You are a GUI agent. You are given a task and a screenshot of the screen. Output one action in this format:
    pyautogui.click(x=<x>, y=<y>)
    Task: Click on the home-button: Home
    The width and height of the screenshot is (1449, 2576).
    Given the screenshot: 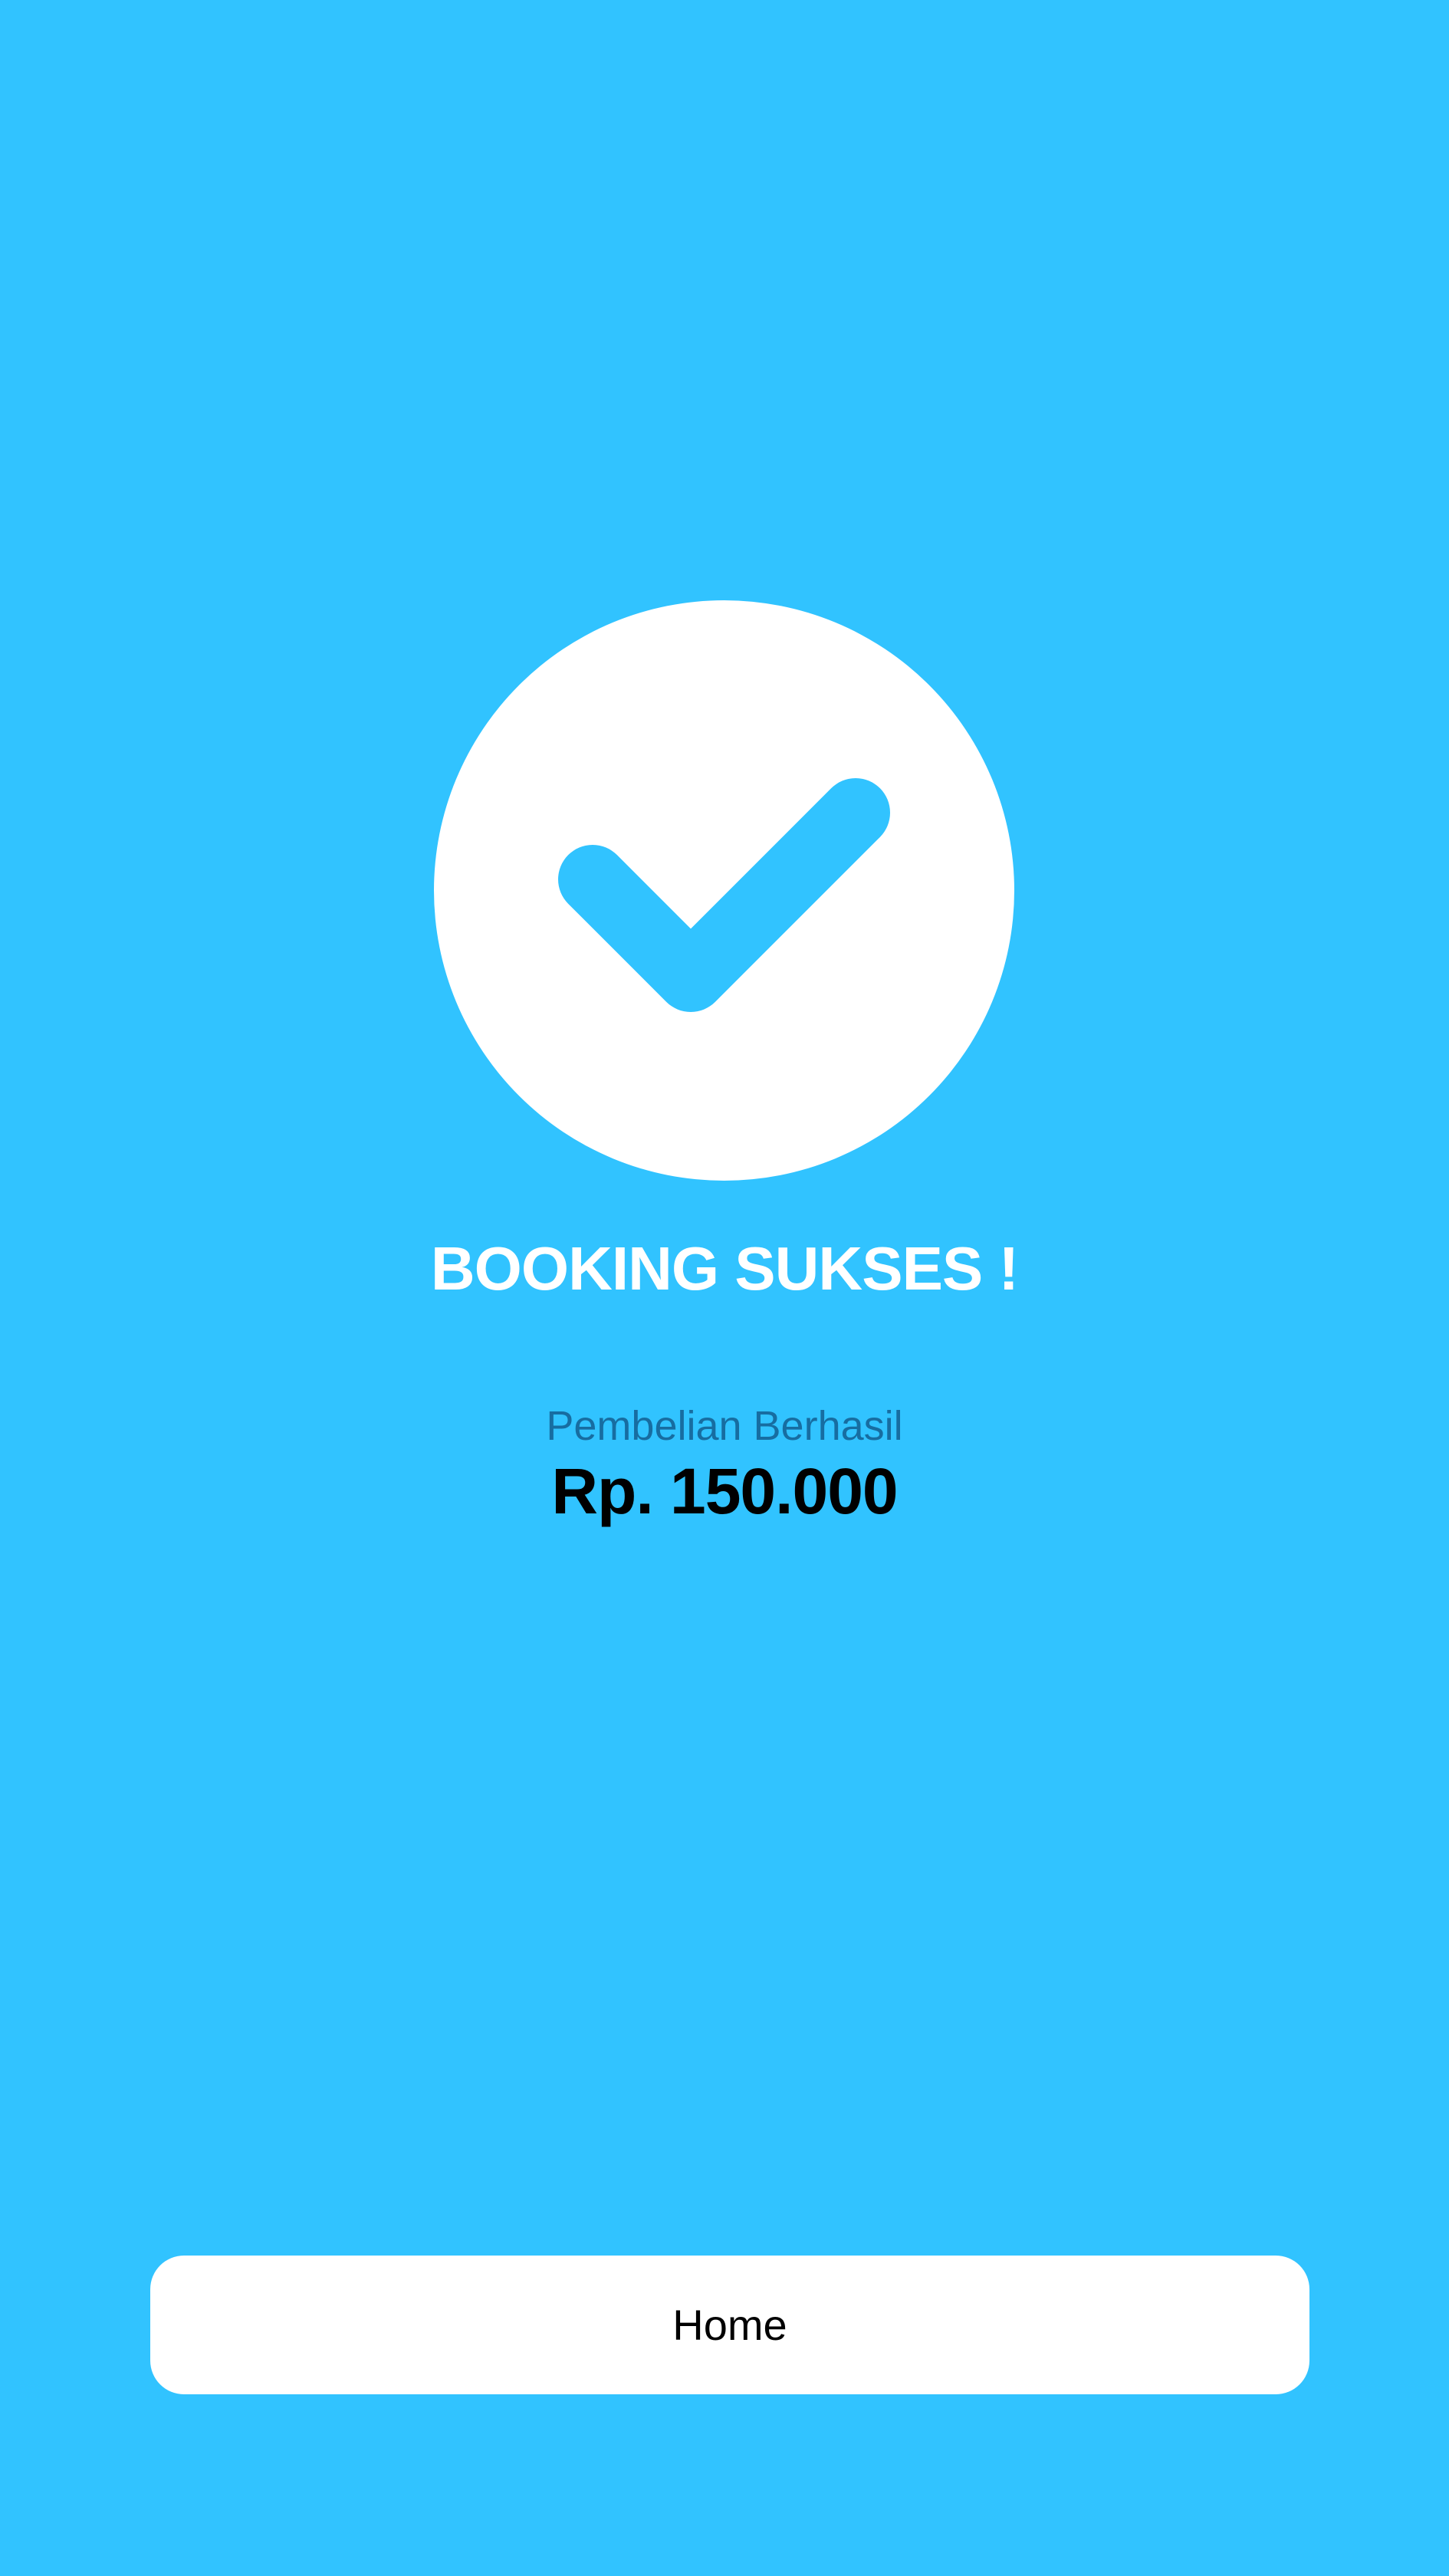 What is the action you would take?
    pyautogui.click(x=729, y=2325)
    